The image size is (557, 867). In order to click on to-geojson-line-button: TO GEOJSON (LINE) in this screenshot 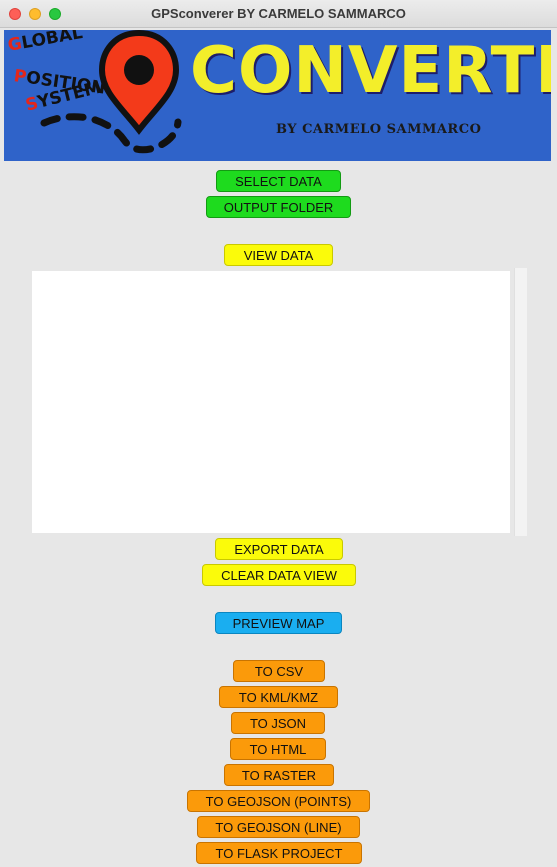, I will do `click(278, 827)`.